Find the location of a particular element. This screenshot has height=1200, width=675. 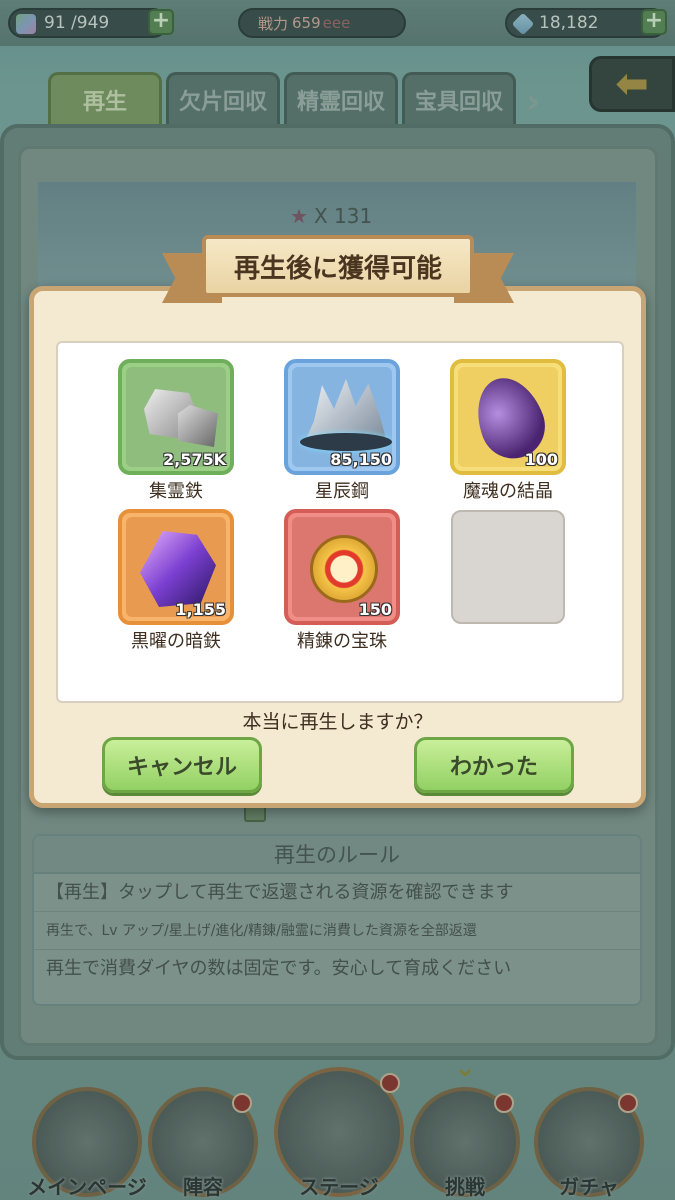

reward-item: 1,155 黒曜の暗鉄 is located at coordinates (176, 581).